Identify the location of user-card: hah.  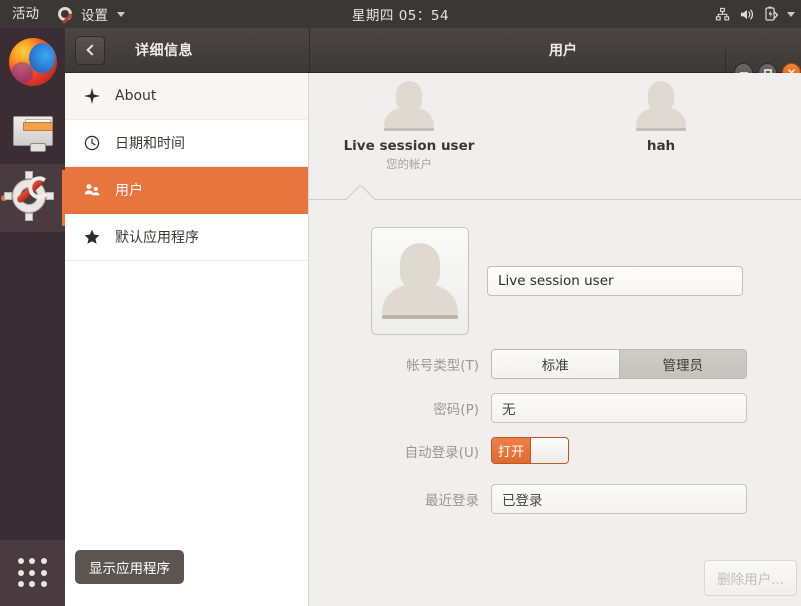
(661, 117).